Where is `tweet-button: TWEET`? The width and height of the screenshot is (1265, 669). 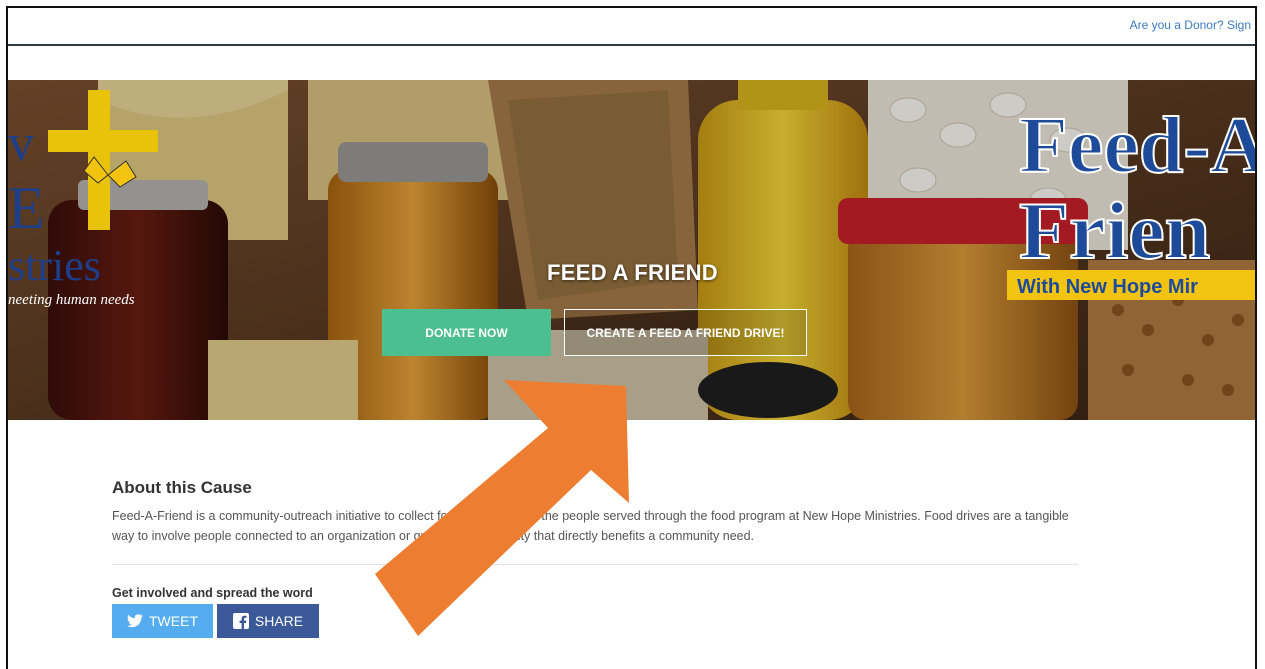 tweet-button: TWEET is located at coordinates (162, 621).